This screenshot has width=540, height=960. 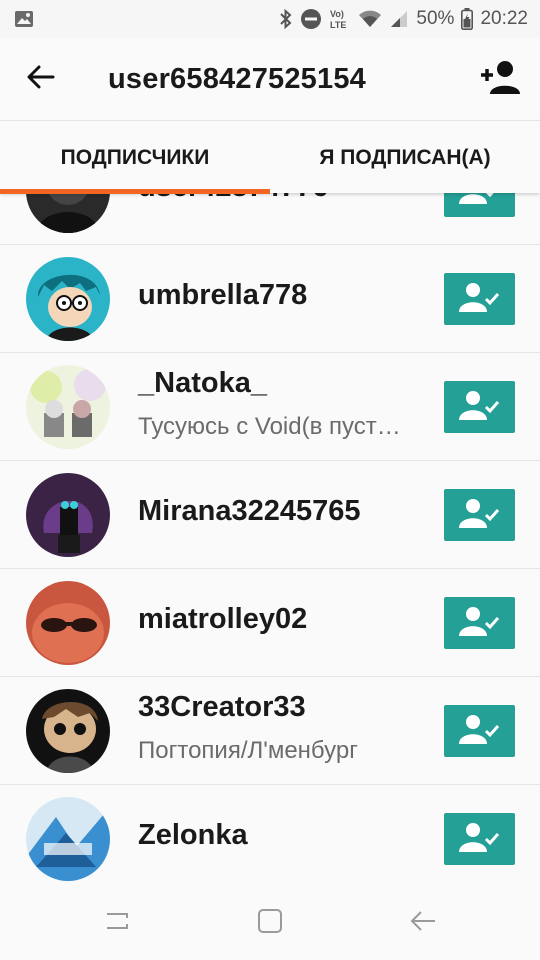 I want to click on follower-name: 33Creator33, so click(x=222, y=707).